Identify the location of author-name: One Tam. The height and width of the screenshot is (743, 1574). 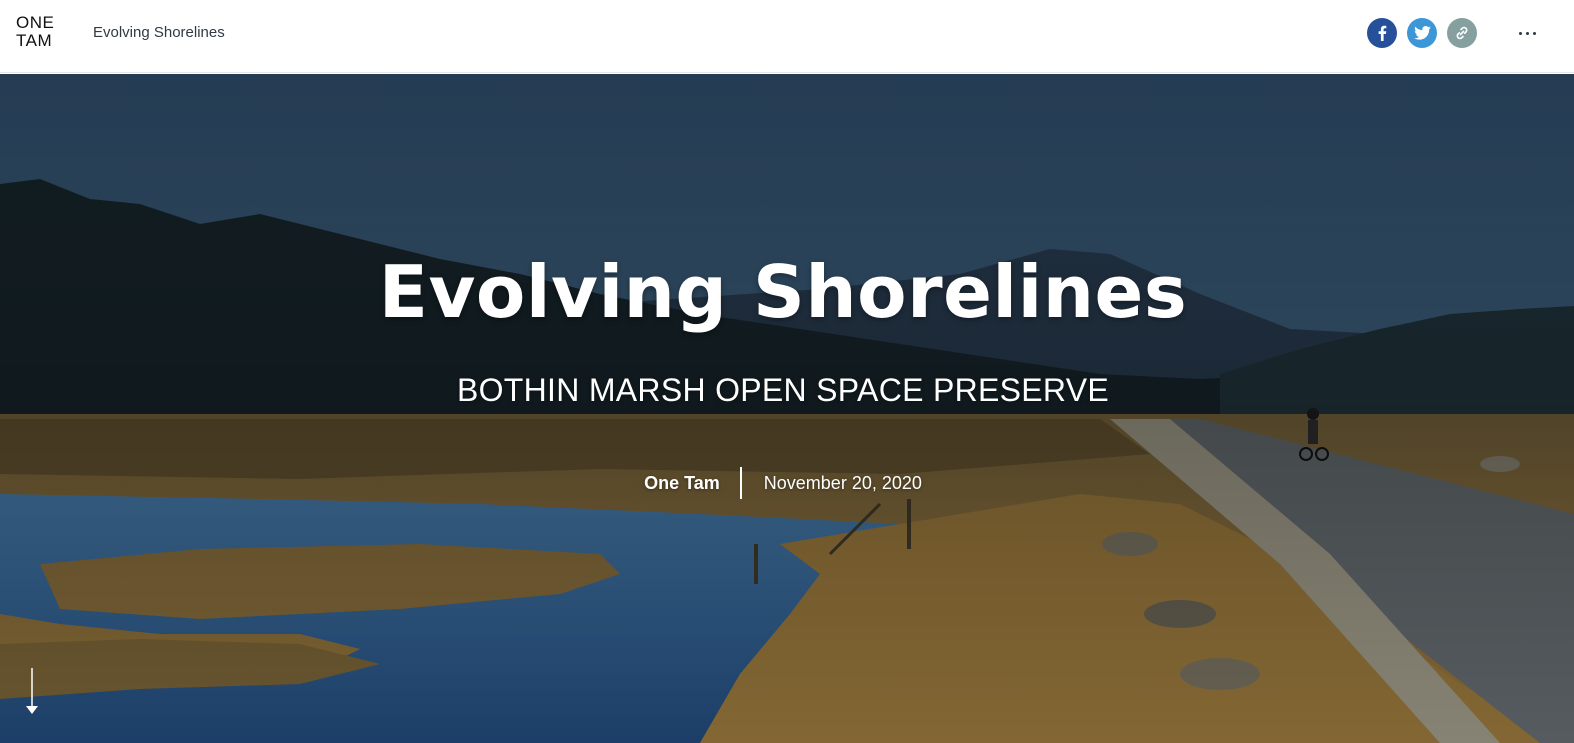
(682, 482).